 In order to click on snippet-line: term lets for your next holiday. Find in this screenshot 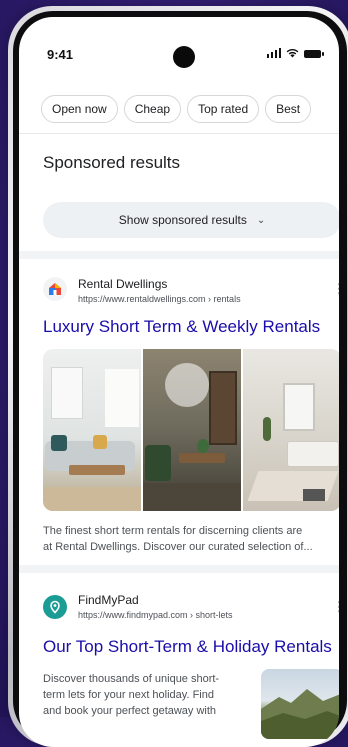, I will do `click(128, 695)`.